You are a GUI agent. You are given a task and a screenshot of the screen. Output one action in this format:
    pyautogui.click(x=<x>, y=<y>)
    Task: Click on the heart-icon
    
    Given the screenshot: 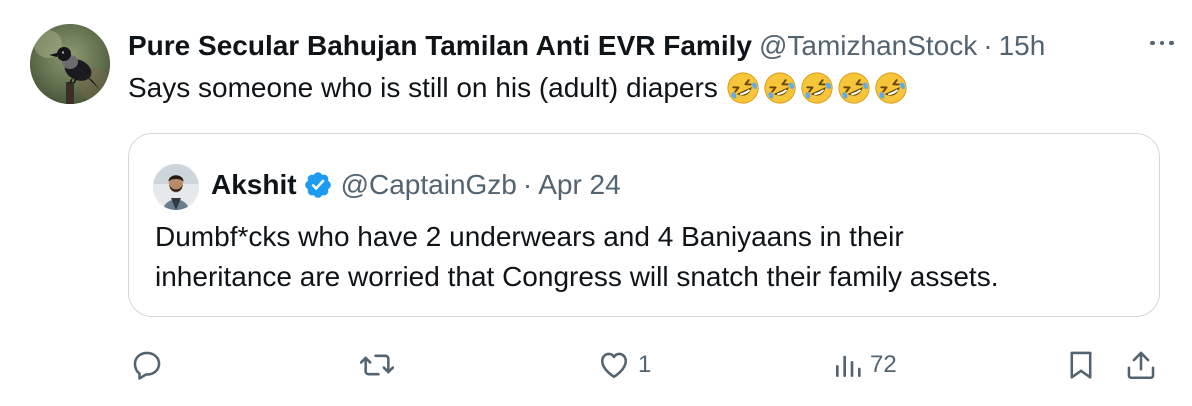 What is the action you would take?
    pyautogui.click(x=614, y=365)
    